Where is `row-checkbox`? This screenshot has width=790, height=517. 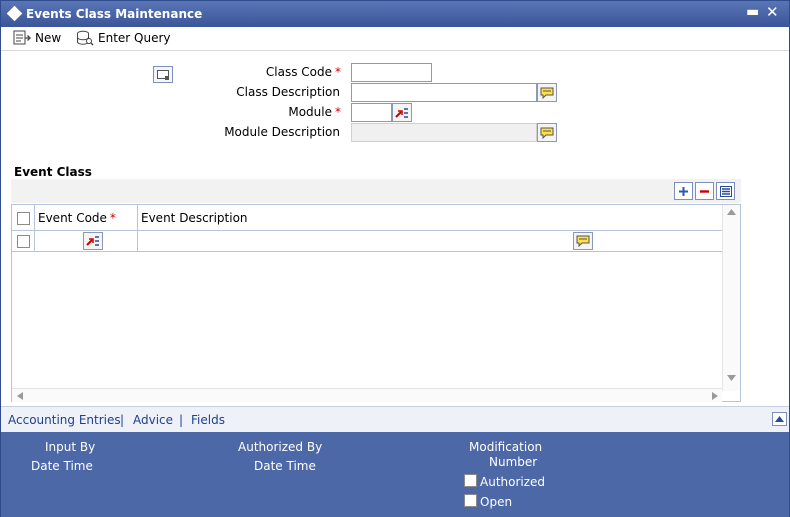
row-checkbox is located at coordinates (23, 241).